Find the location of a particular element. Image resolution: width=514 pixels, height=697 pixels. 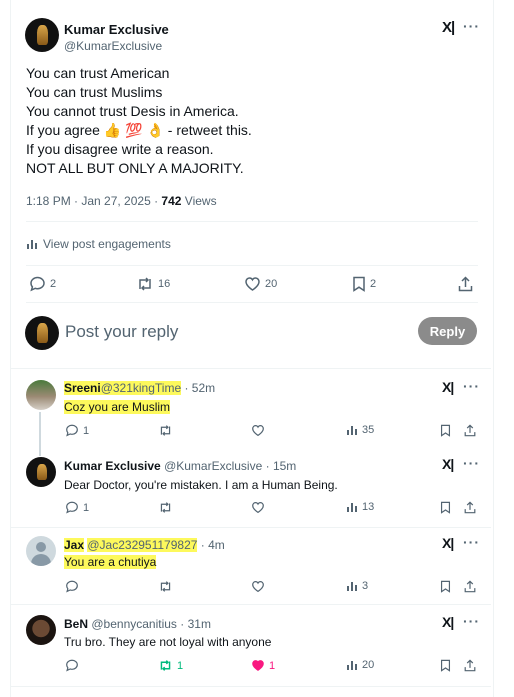

reply-header: Sreeni@321kingTime · 52m is located at coordinates (139, 388).